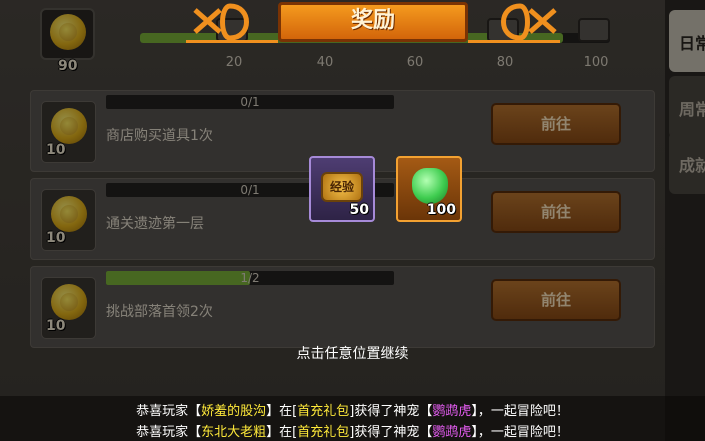 This screenshot has width=705, height=441. I want to click on reward-item-gem: 100, so click(429, 189).